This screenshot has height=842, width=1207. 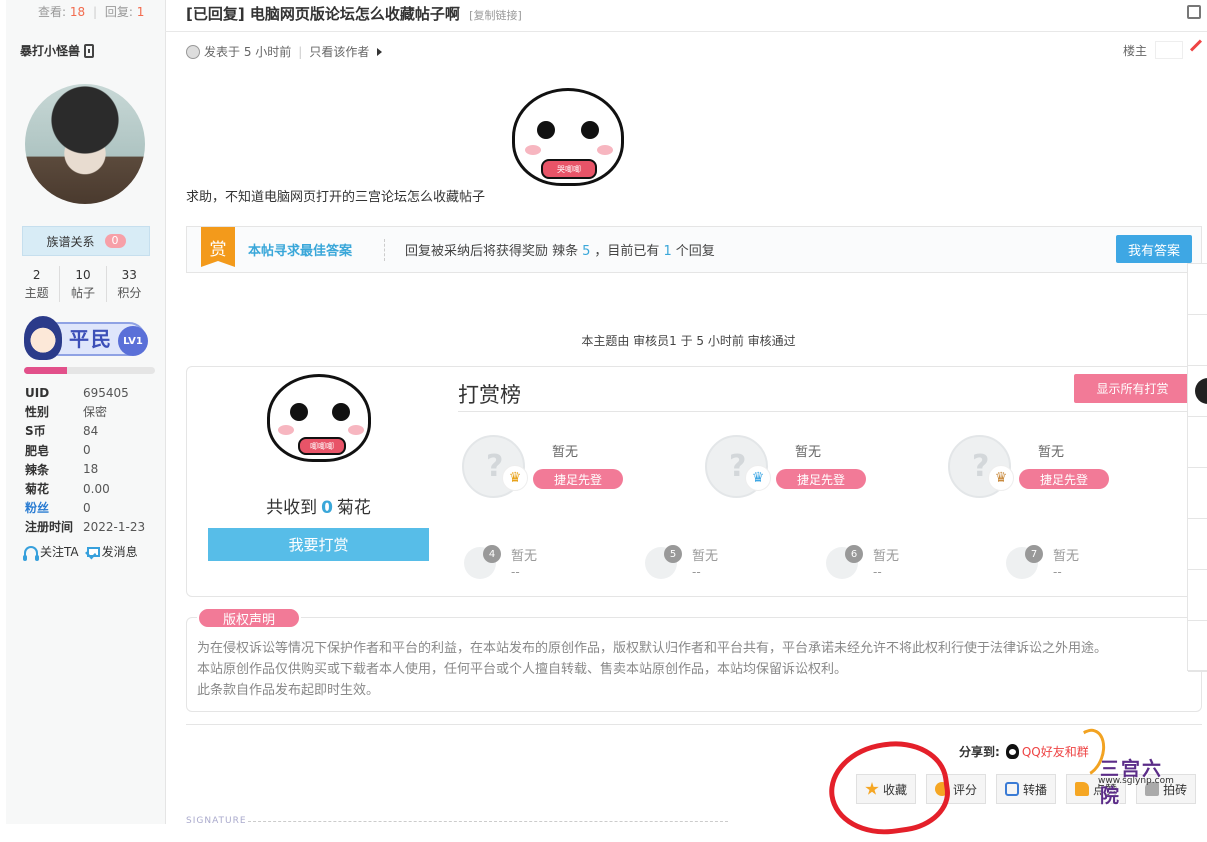 I want to click on thread-title-text: [已回复] 电脑网页版论坛怎么收藏帖子啊, so click(x=323, y=14).